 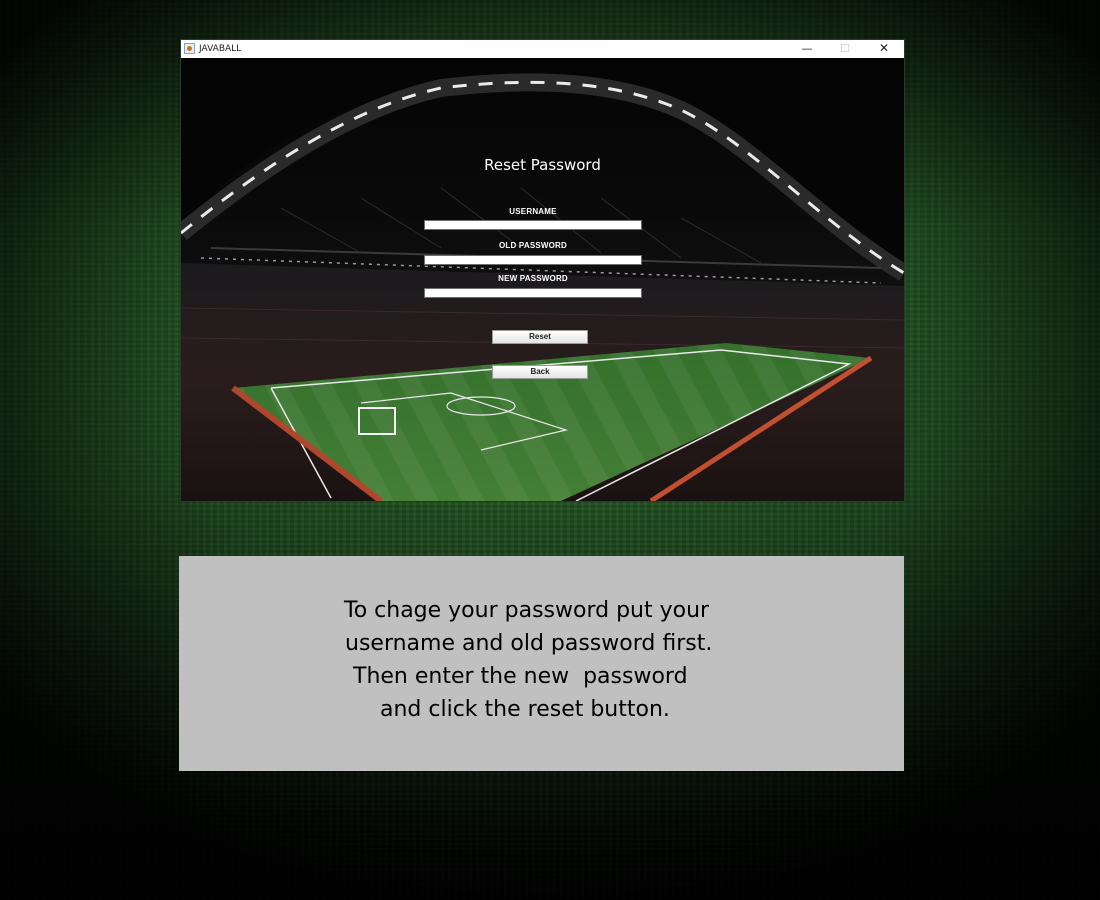 I want to click on minimize-button: —, so click(x=807, y=49).